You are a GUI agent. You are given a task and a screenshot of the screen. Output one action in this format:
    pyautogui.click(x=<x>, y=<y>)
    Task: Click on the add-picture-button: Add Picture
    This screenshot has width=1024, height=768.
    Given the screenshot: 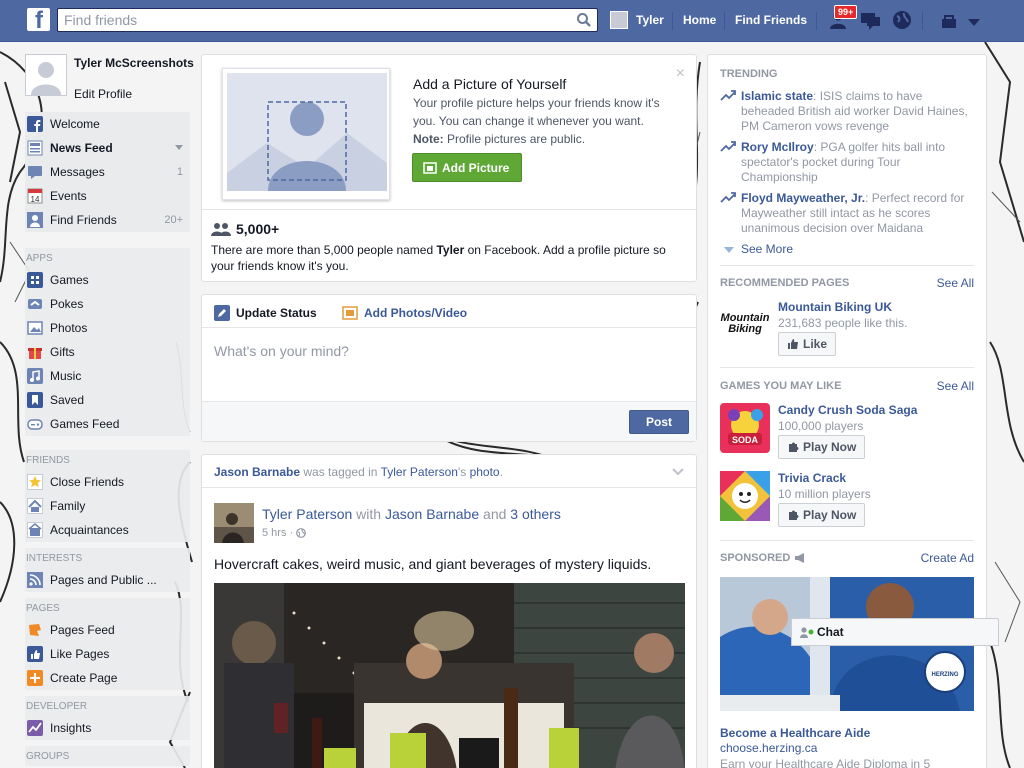 What is the action you would take?
    pyautogui.click(x=467, y=167)
    